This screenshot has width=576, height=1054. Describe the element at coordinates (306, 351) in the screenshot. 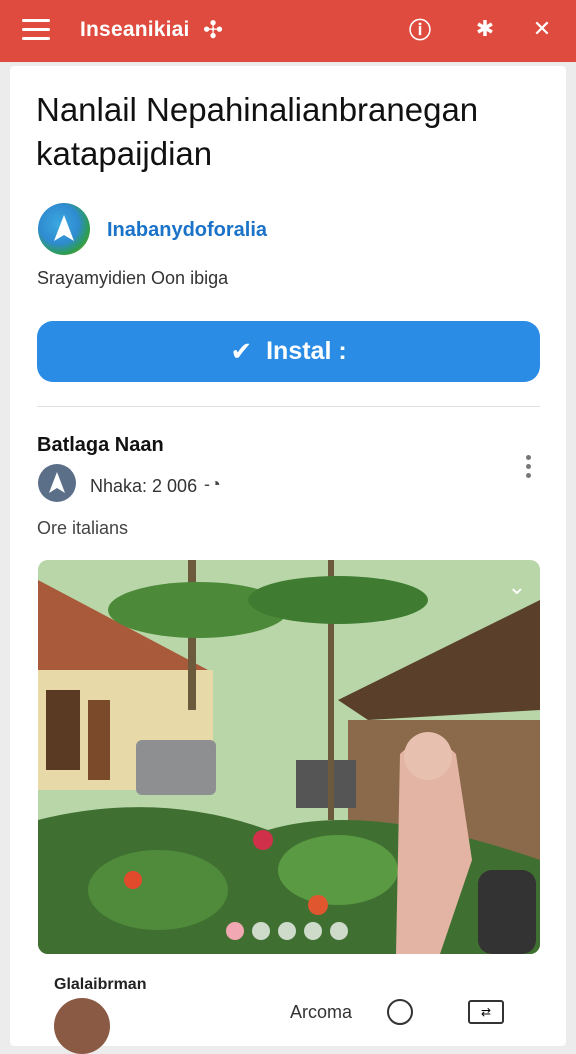

I see `install-label: Instal :` at that location.